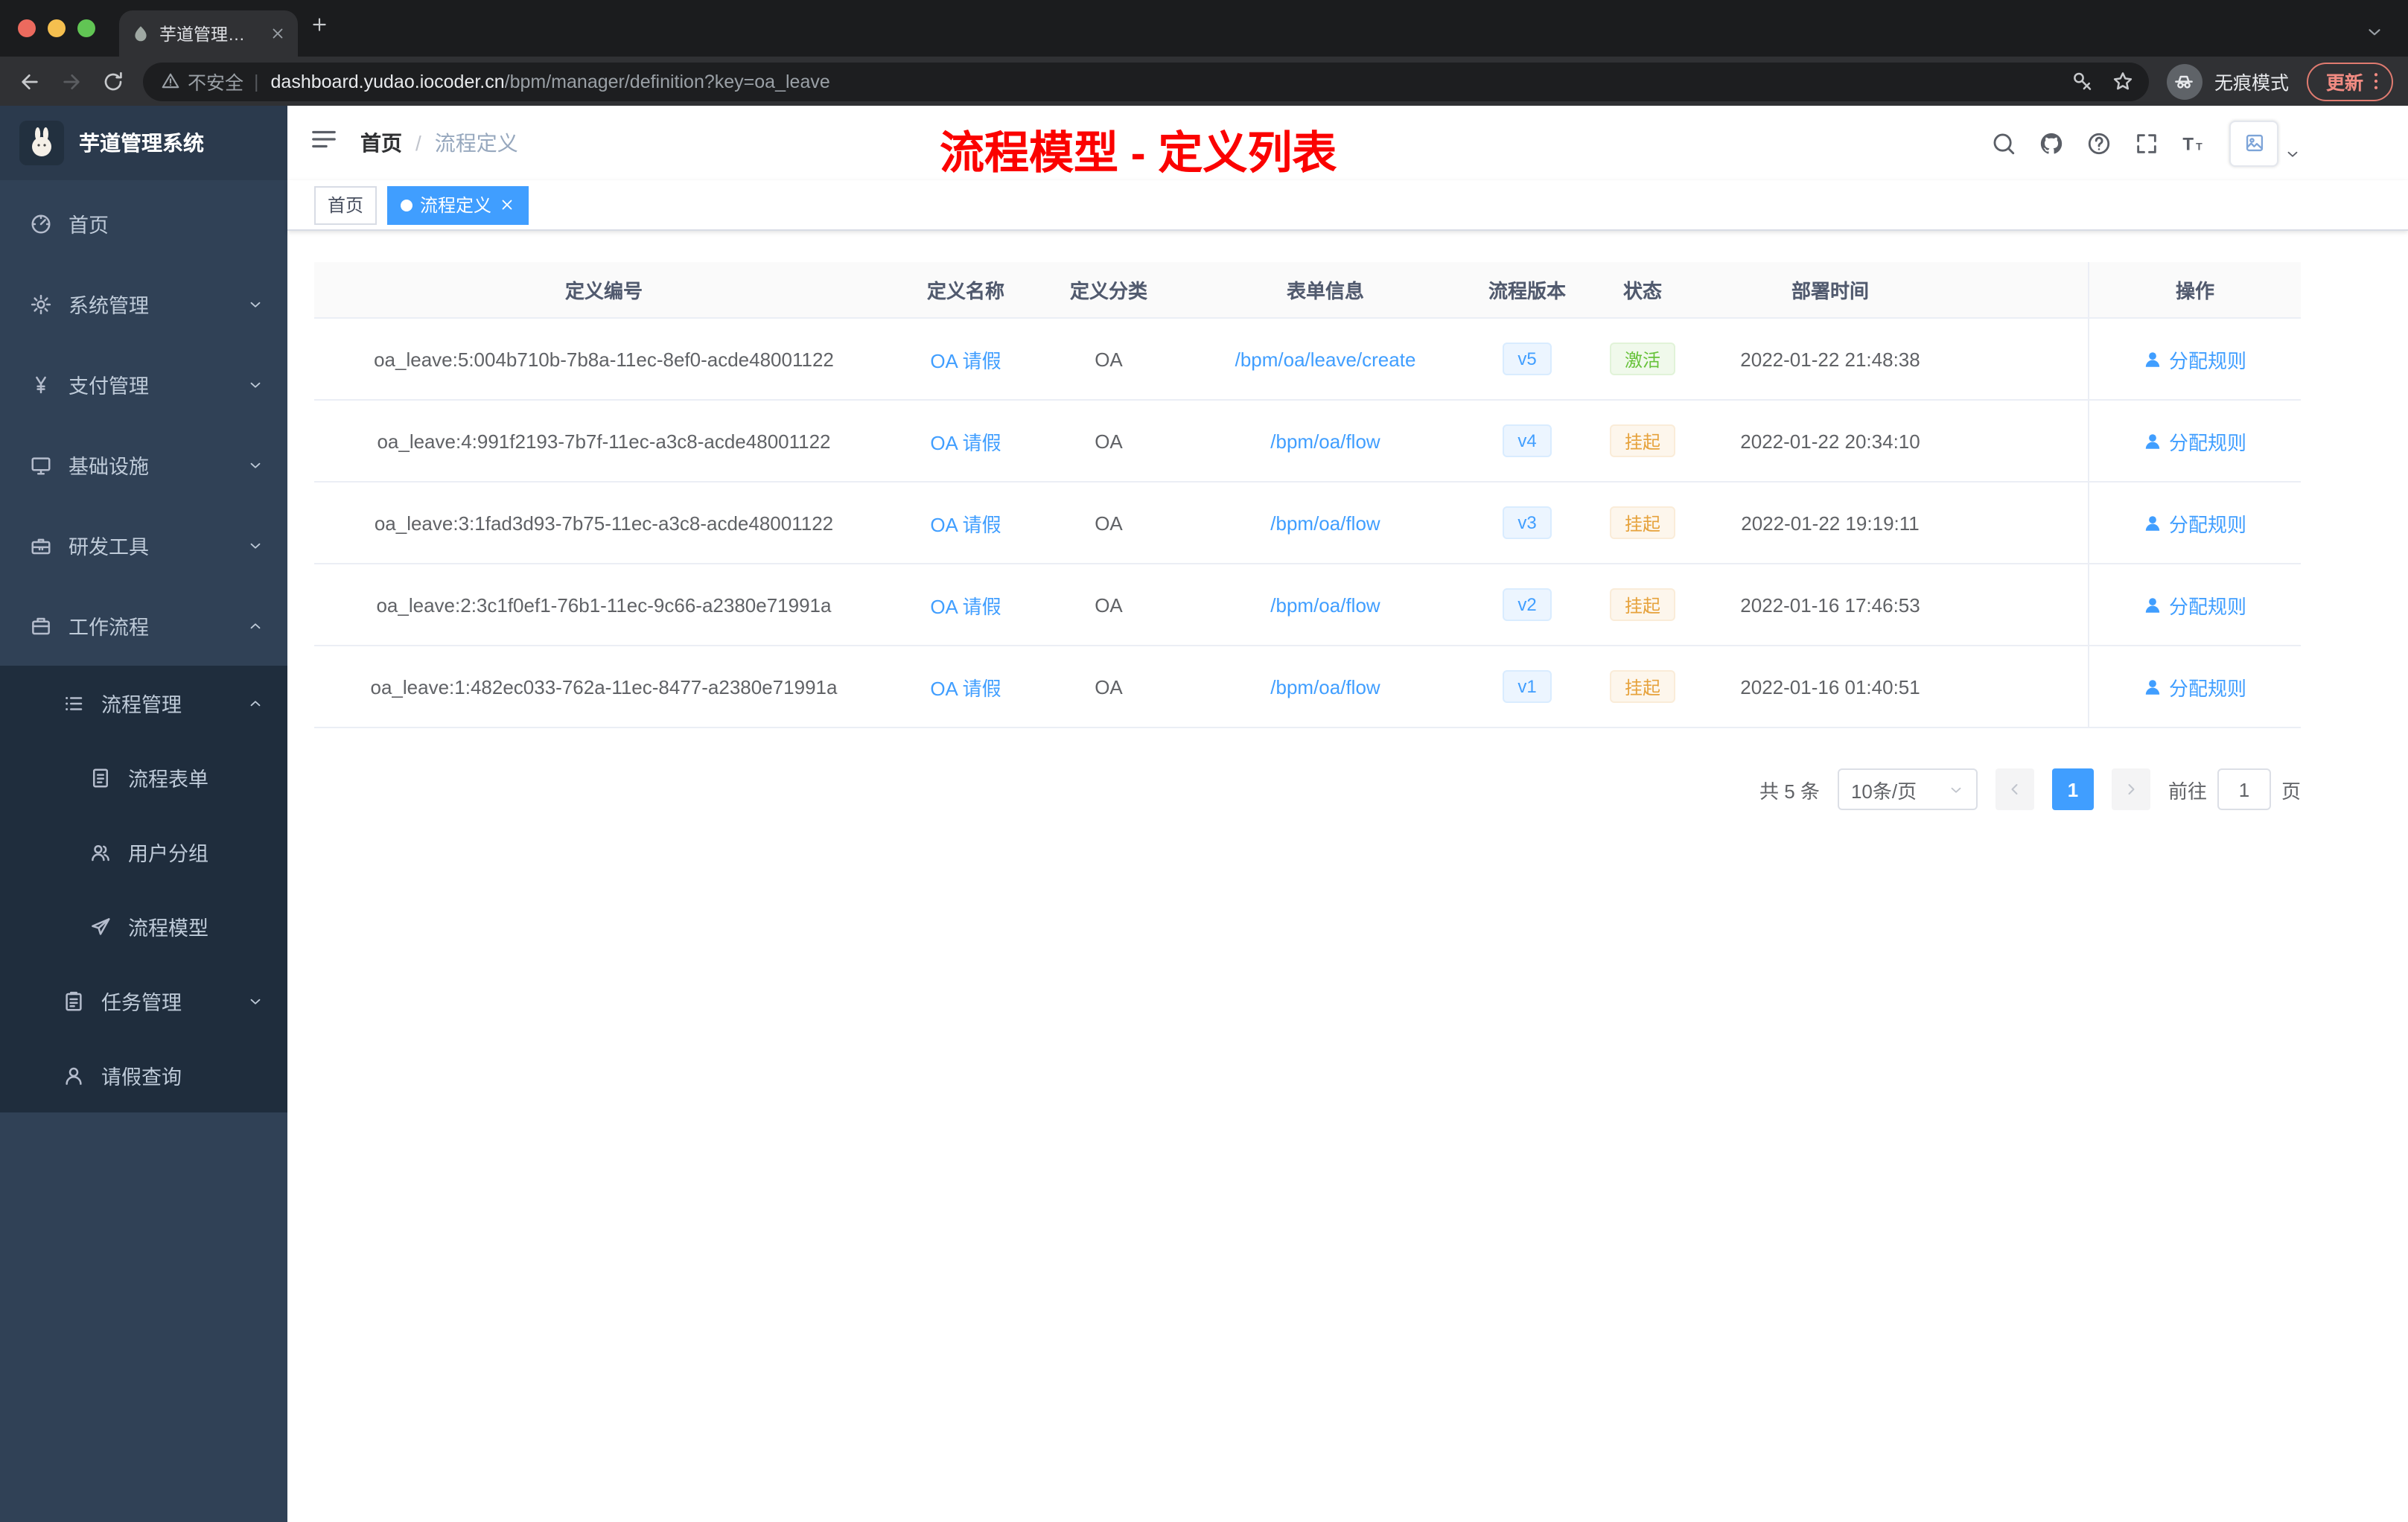 Image resolution: width=2408 pixels, height=1522 pixels. I want to click on incognito-icon-circle, so click(2184, 81).